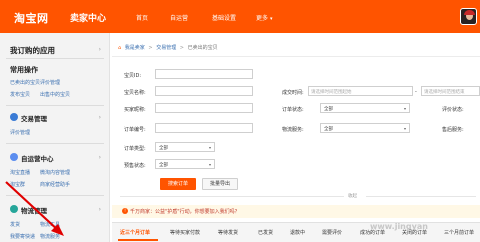 The image size is (480, 242). I want to click on breadcrumb: ⌂ 我是卖家 > 交易管理 > 已卖出的宝贝, so click(168, 47).